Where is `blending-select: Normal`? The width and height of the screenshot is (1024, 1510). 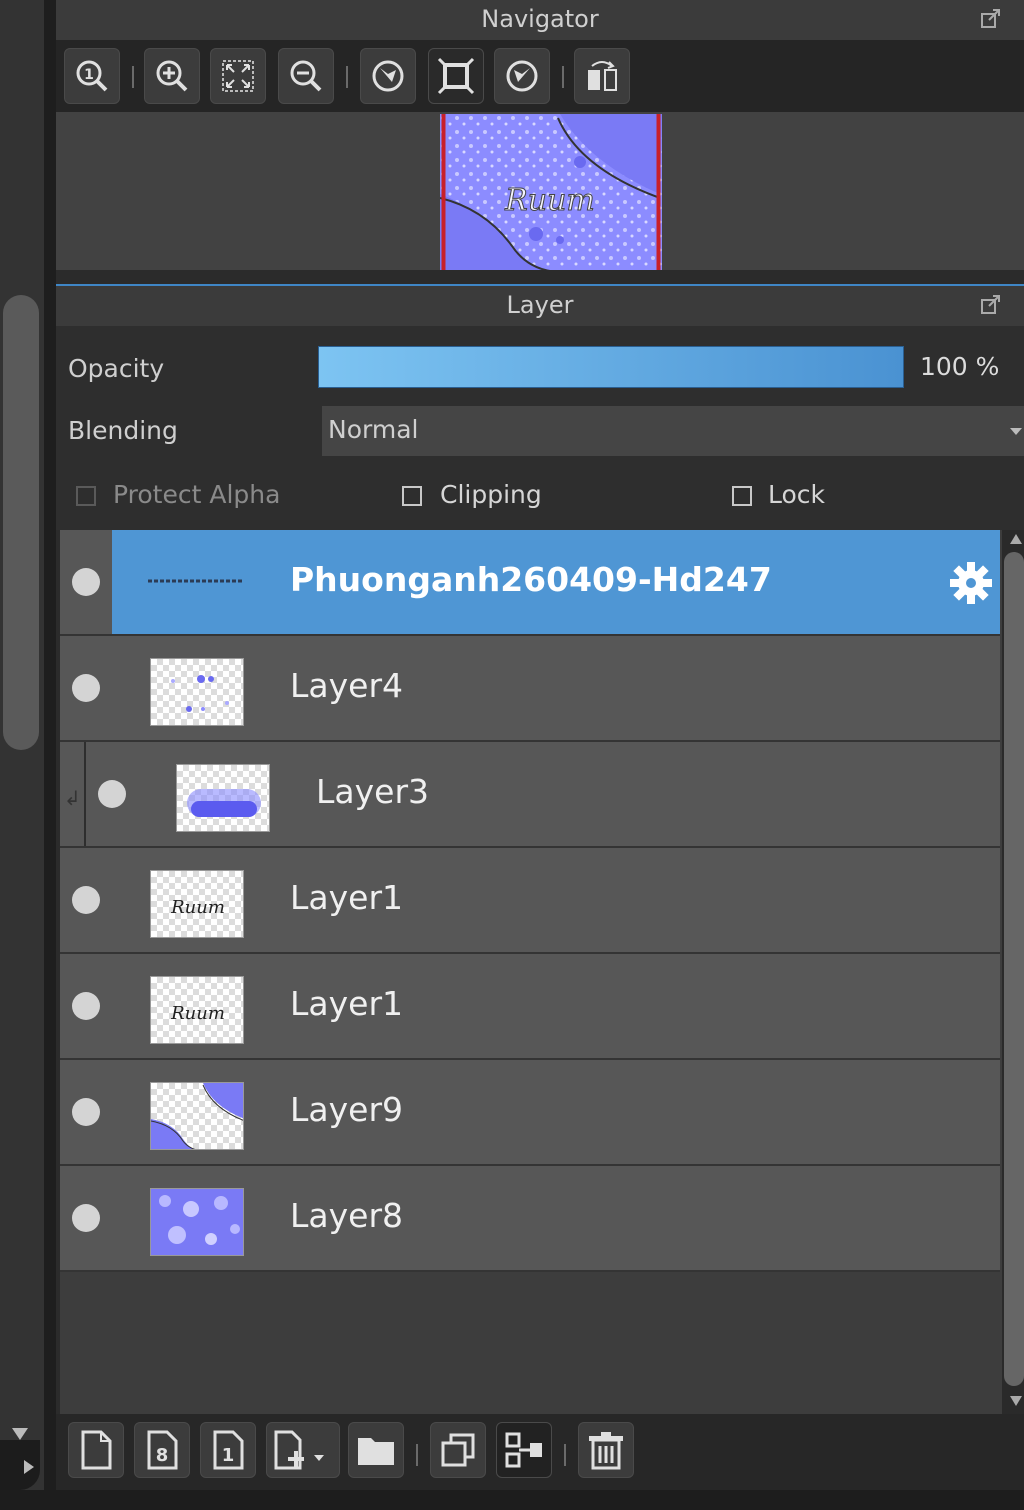 blending-select: Normal is located at coordinates (673, 431).